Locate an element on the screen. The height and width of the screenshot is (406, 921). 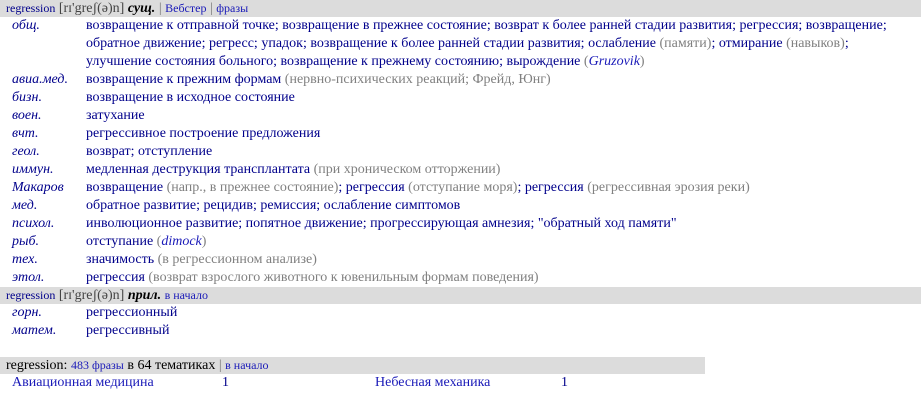
comment-text: (при хроническом отторжении) is located at coordinates (407, 169).